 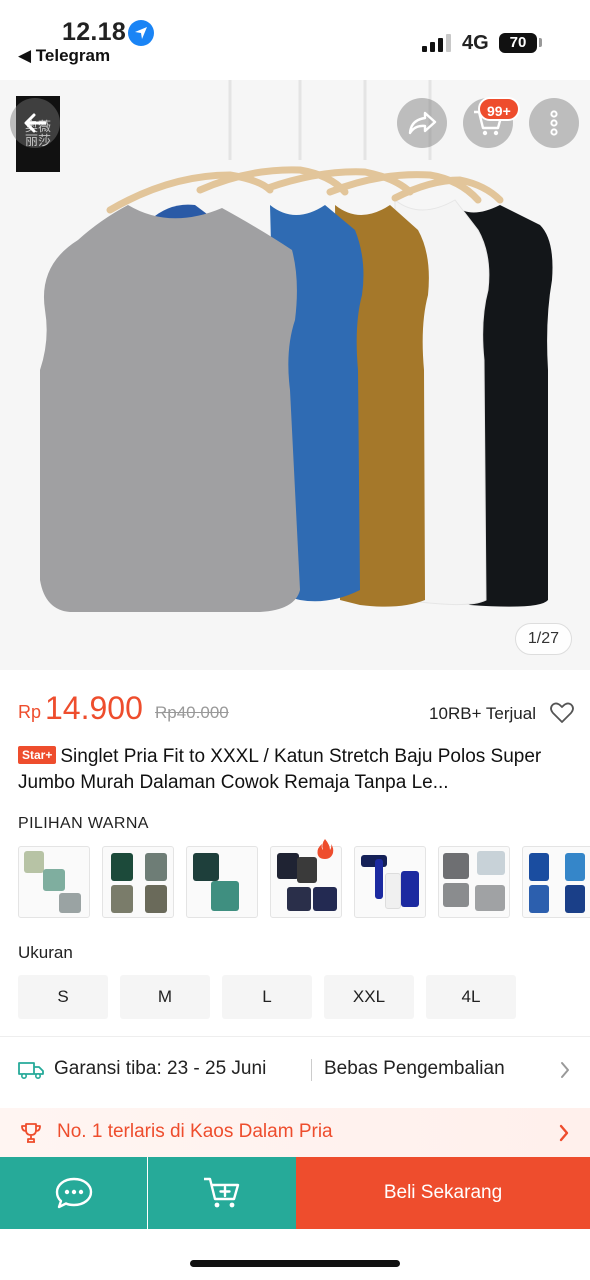 What do you see at coordinates (304, 882) in the screenshot?
I see `color-variant-list` at bounding box center [304, 882].